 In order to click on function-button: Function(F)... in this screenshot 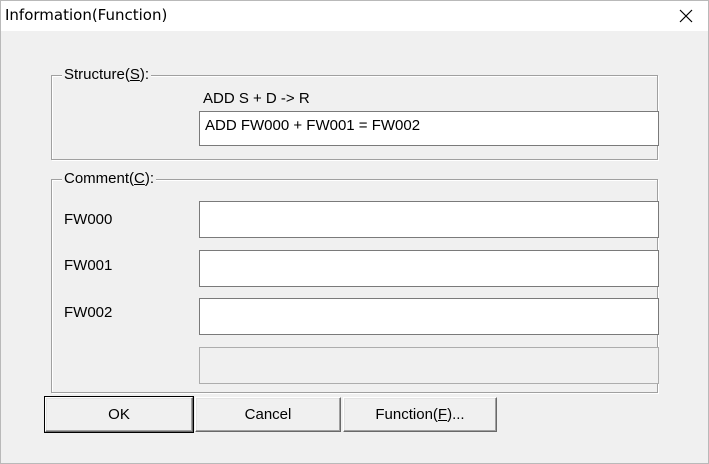, I will do `click(420, 414)`.